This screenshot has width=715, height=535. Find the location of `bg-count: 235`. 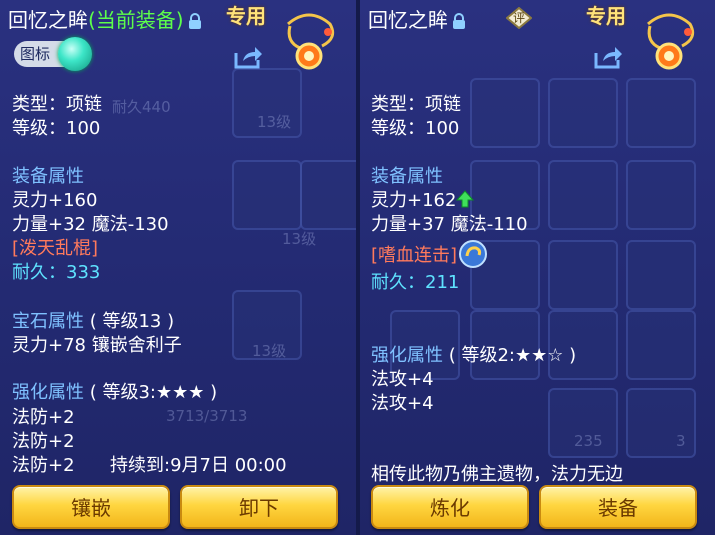

bg-count: 235 is located at coordinates (588, 441).